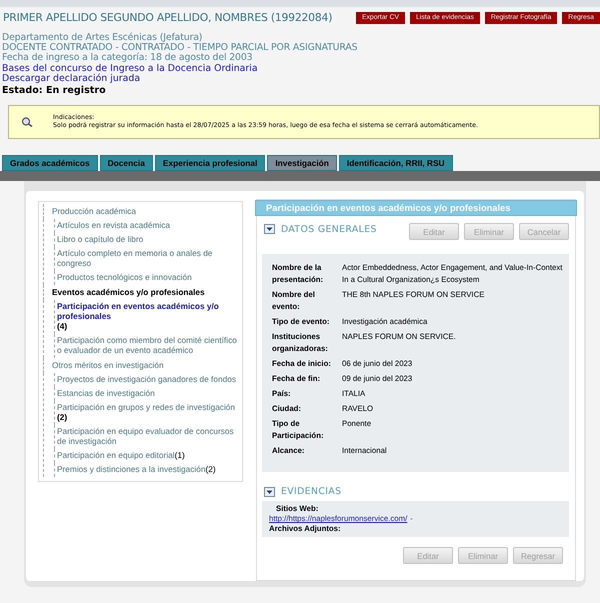  What do you see at coordinates (131, 469) in the screenshot?
I see `tree-item: Premios y distinciones a la investigación` at bounding box center [131, 469].